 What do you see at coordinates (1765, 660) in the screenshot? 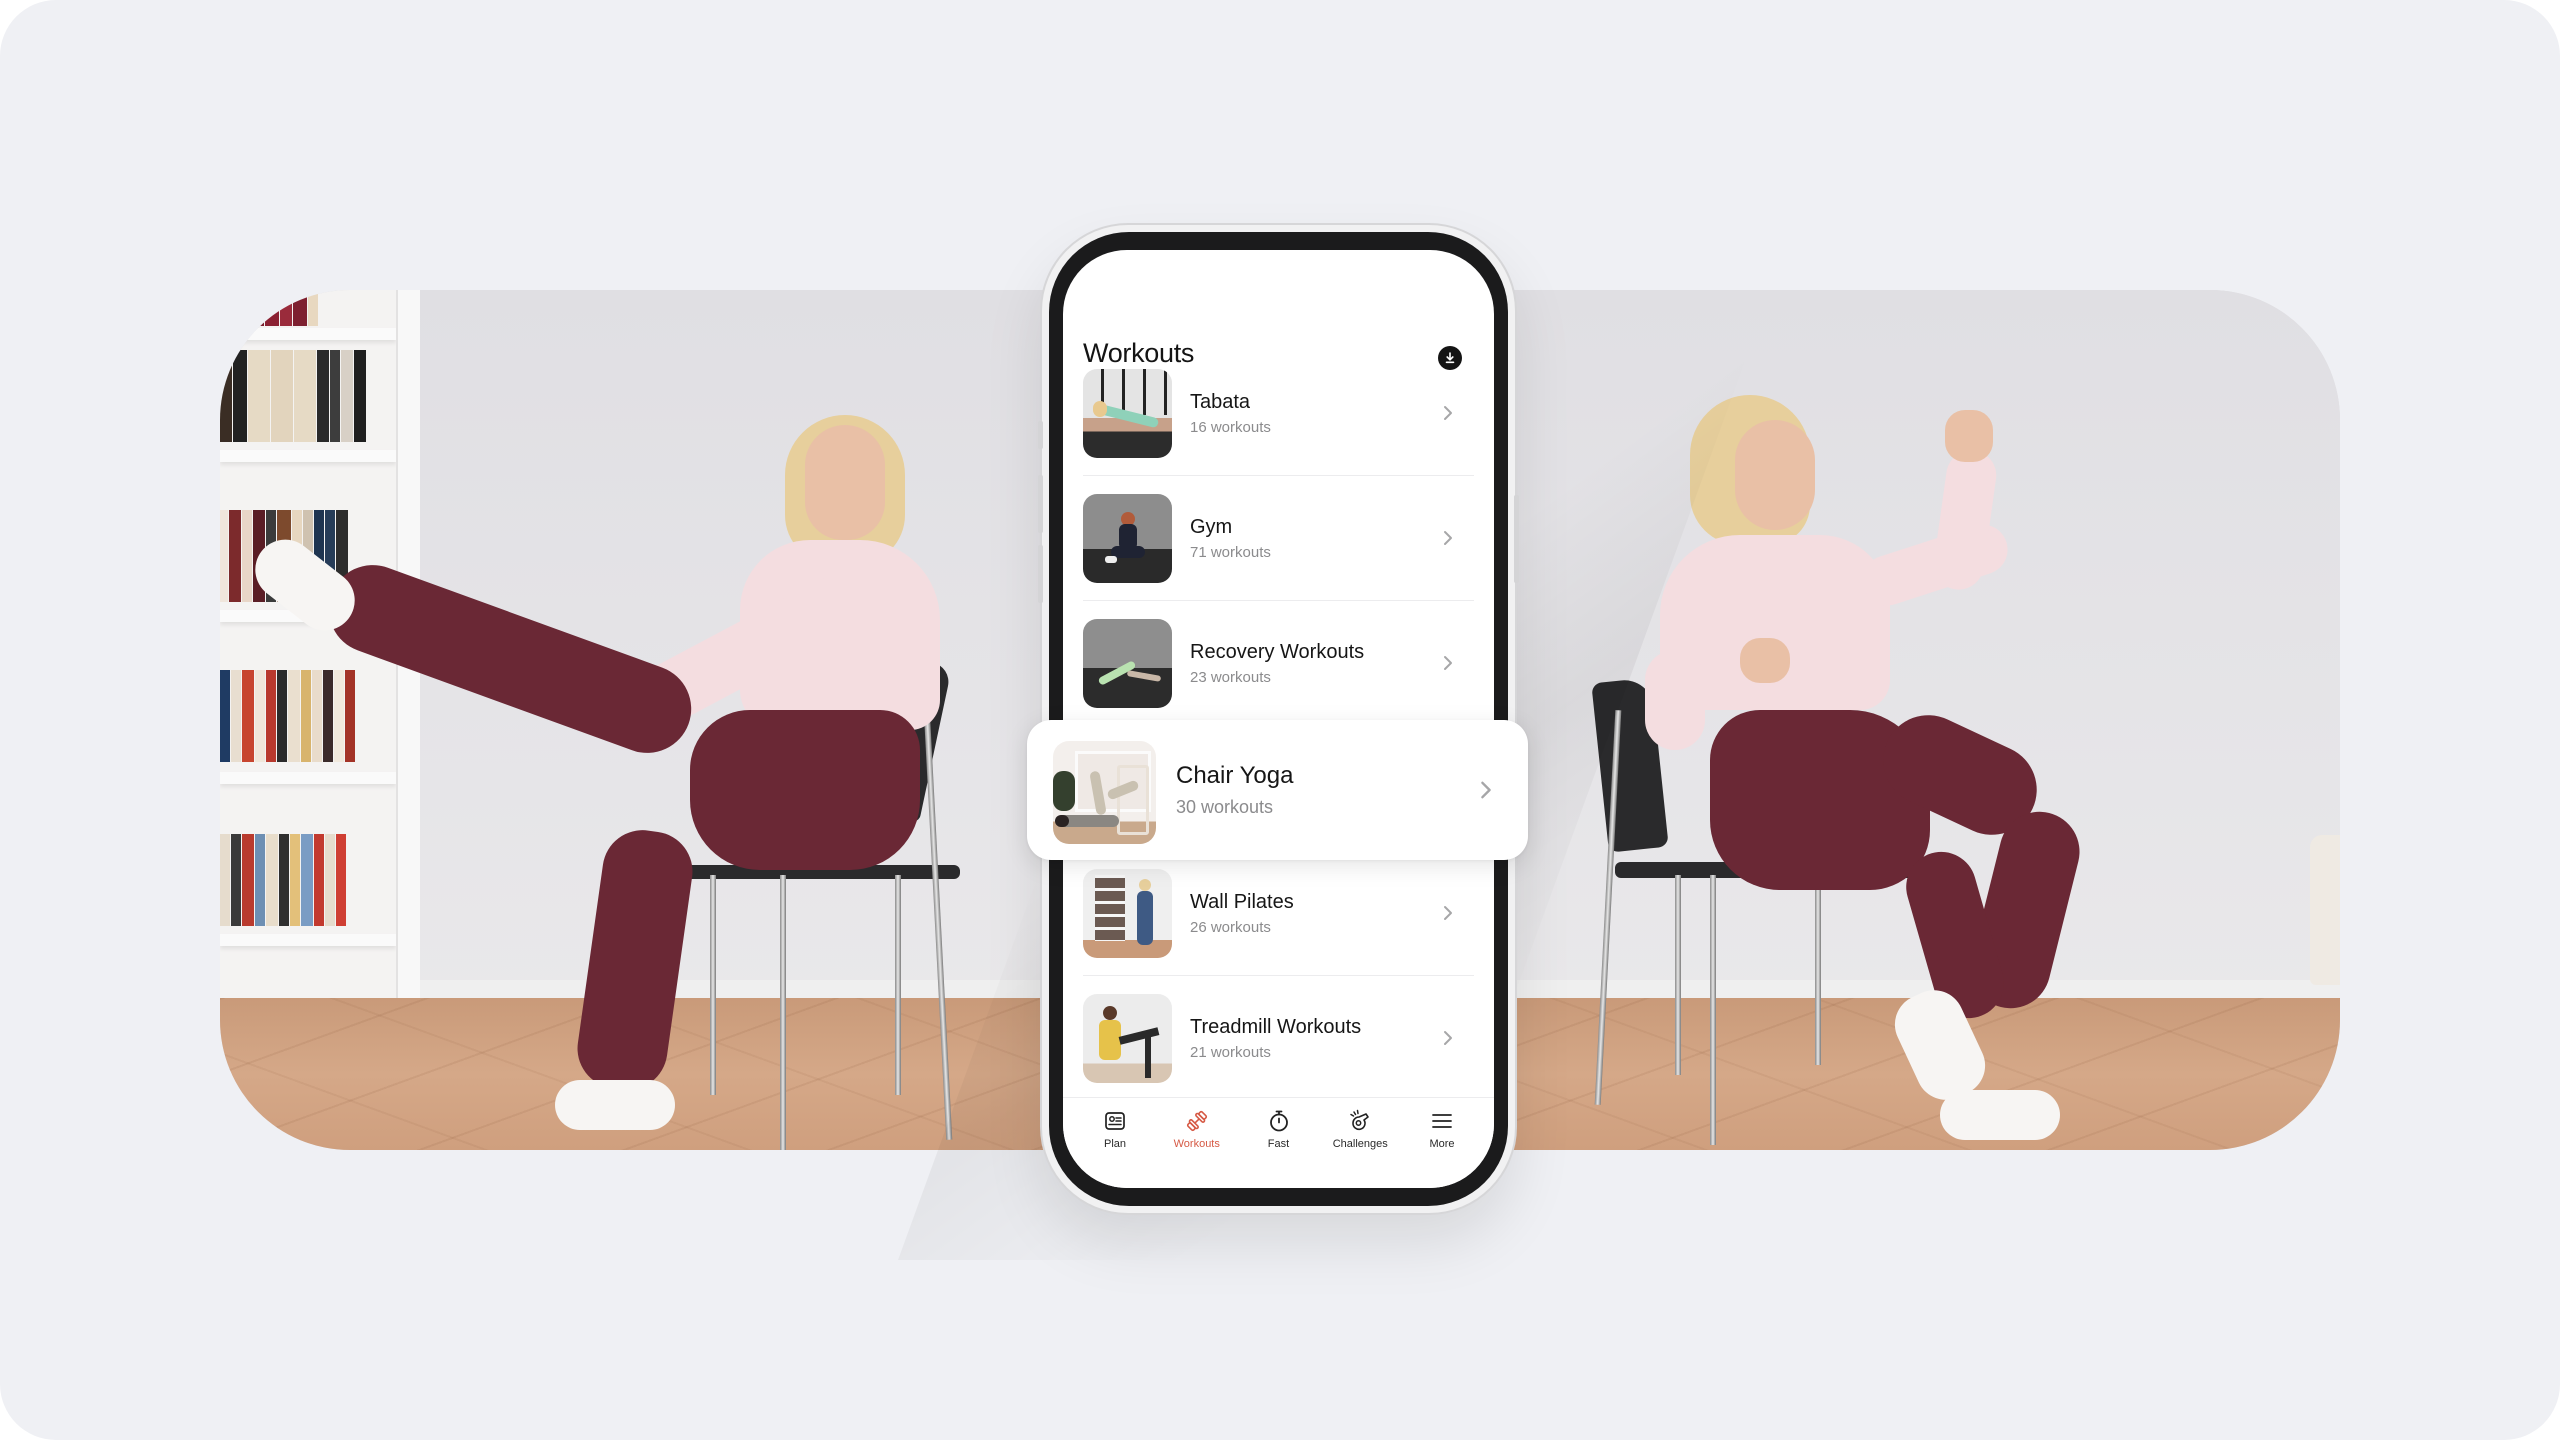
I see `hand` at bounding box center [1765, 660].